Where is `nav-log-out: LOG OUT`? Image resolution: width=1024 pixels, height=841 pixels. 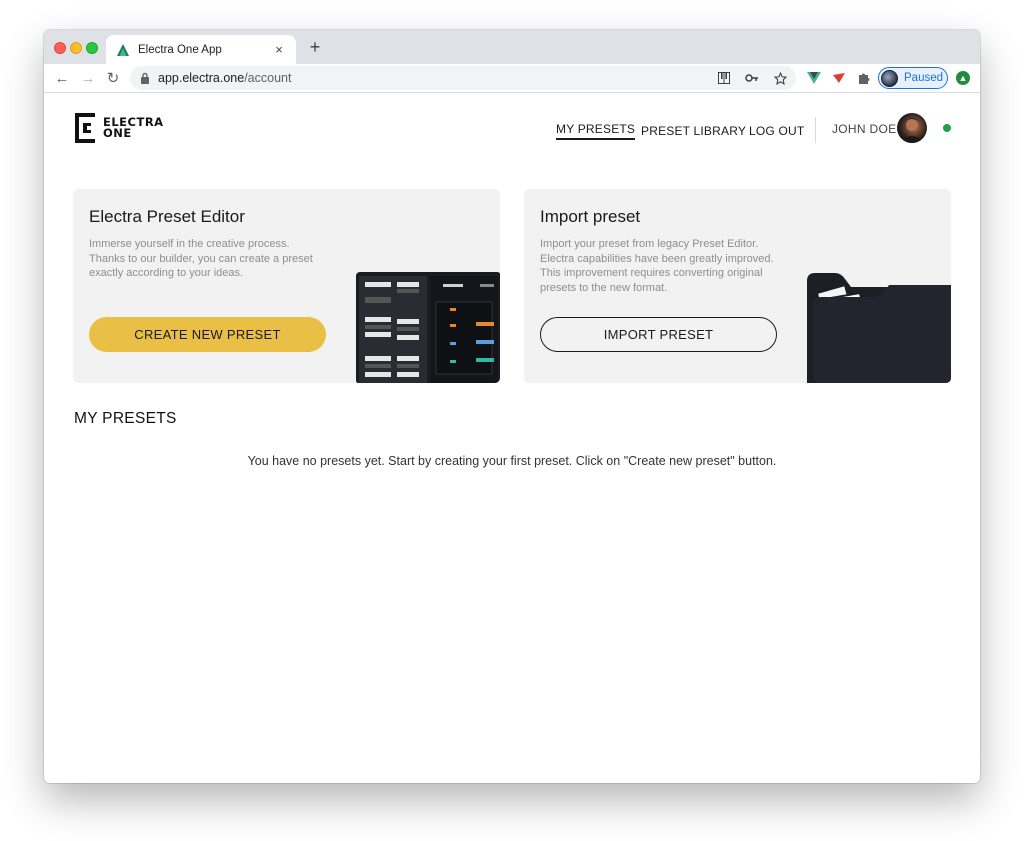 nav-log-out: LOG OUT is located at coordinates (776, 131).